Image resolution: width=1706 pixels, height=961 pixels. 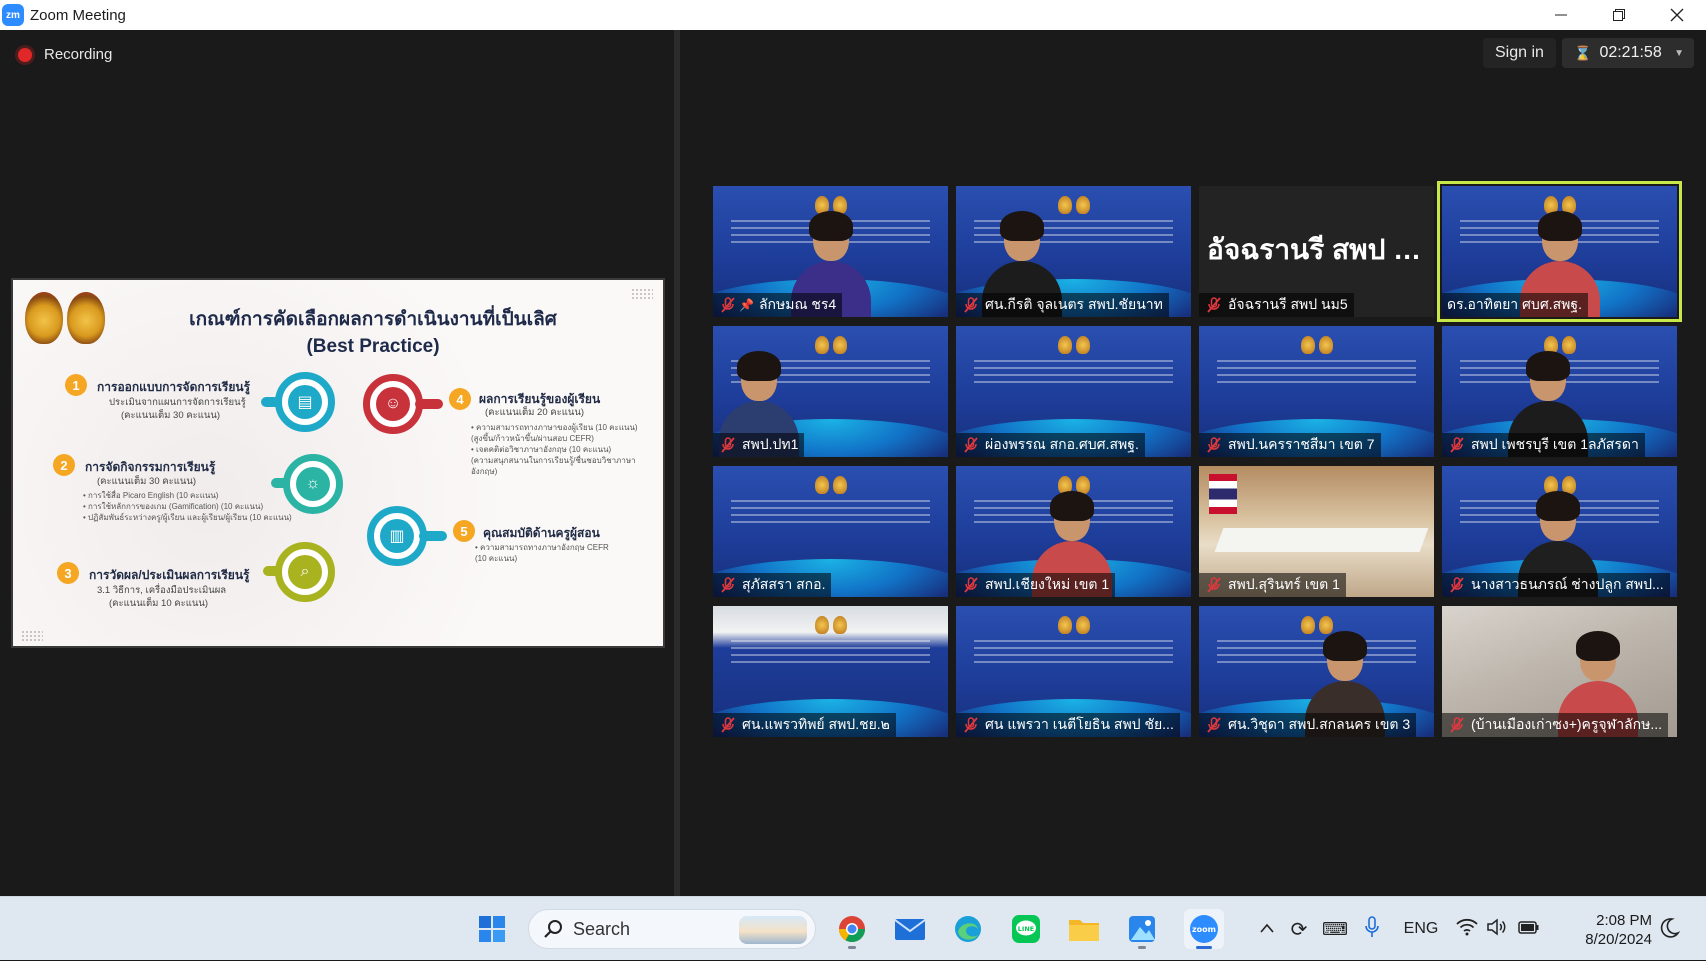 I want to click on line-icon: LINE, so click(x=1026, y=929).